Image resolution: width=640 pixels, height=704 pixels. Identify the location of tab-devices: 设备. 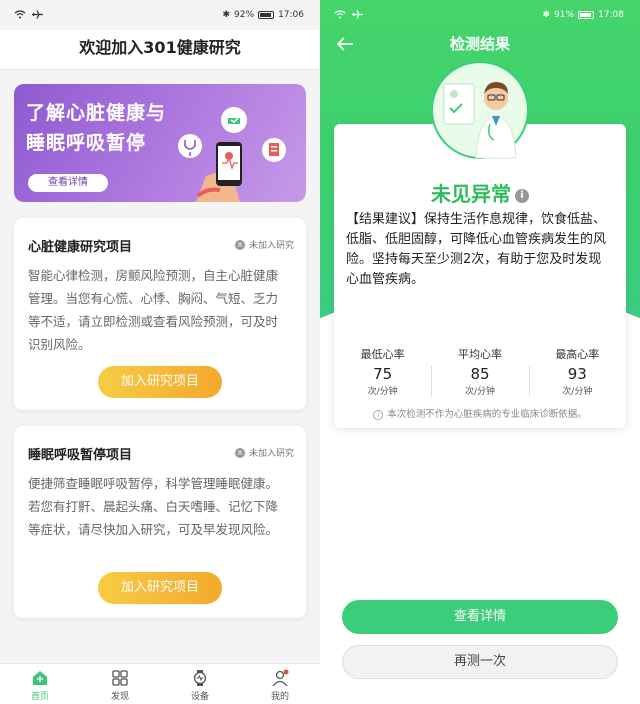
(200, 684).